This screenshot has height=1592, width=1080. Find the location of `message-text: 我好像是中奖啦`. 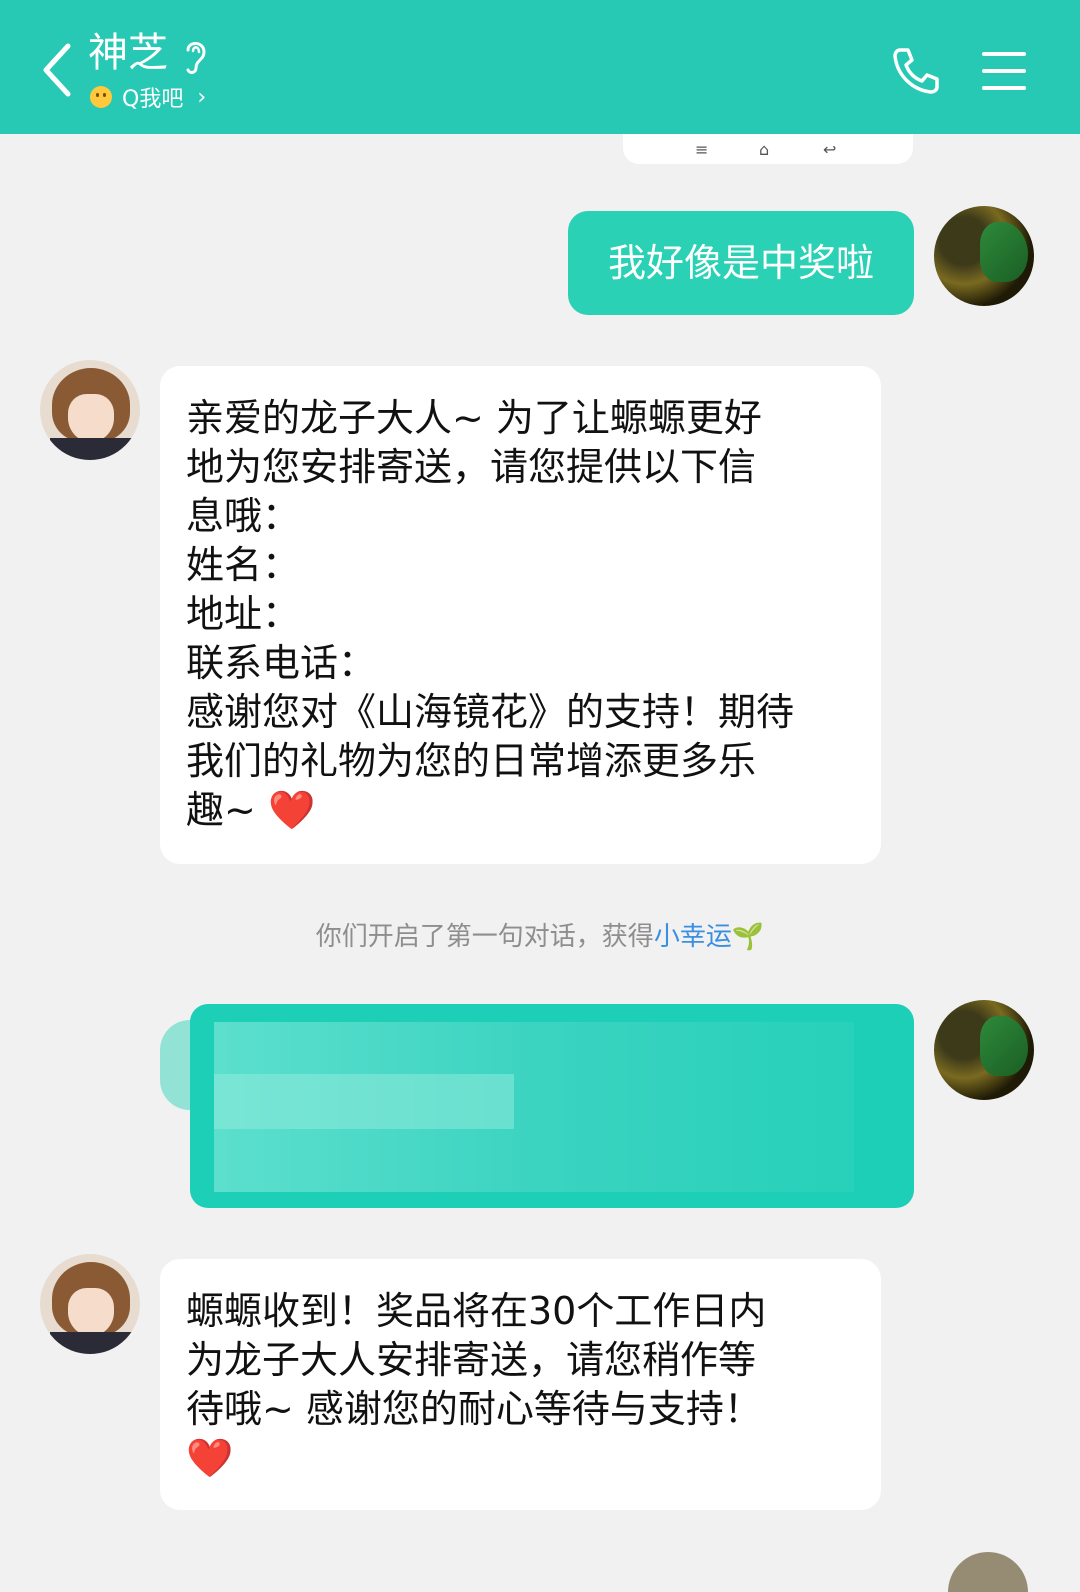

message-text: 我好像是中奖啦 is located at coordinates (740, 263).